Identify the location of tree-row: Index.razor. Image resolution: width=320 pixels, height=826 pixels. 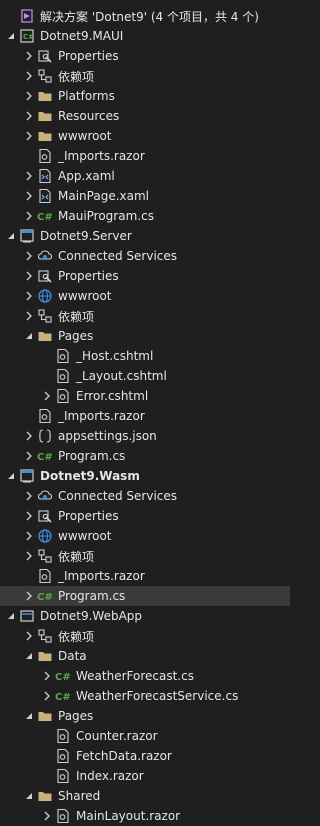
(145, 776).